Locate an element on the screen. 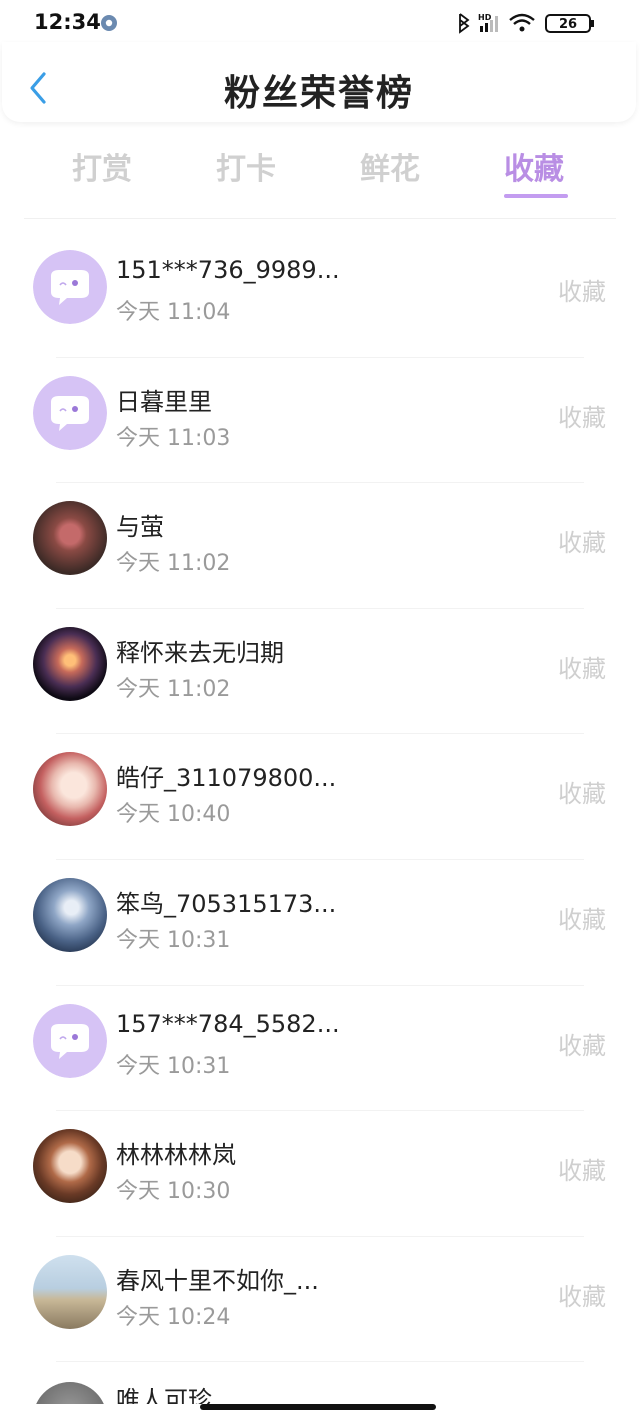 The image size is (640, 1423). fan-name: 日暮里里 is located at coordinates (164, 401).